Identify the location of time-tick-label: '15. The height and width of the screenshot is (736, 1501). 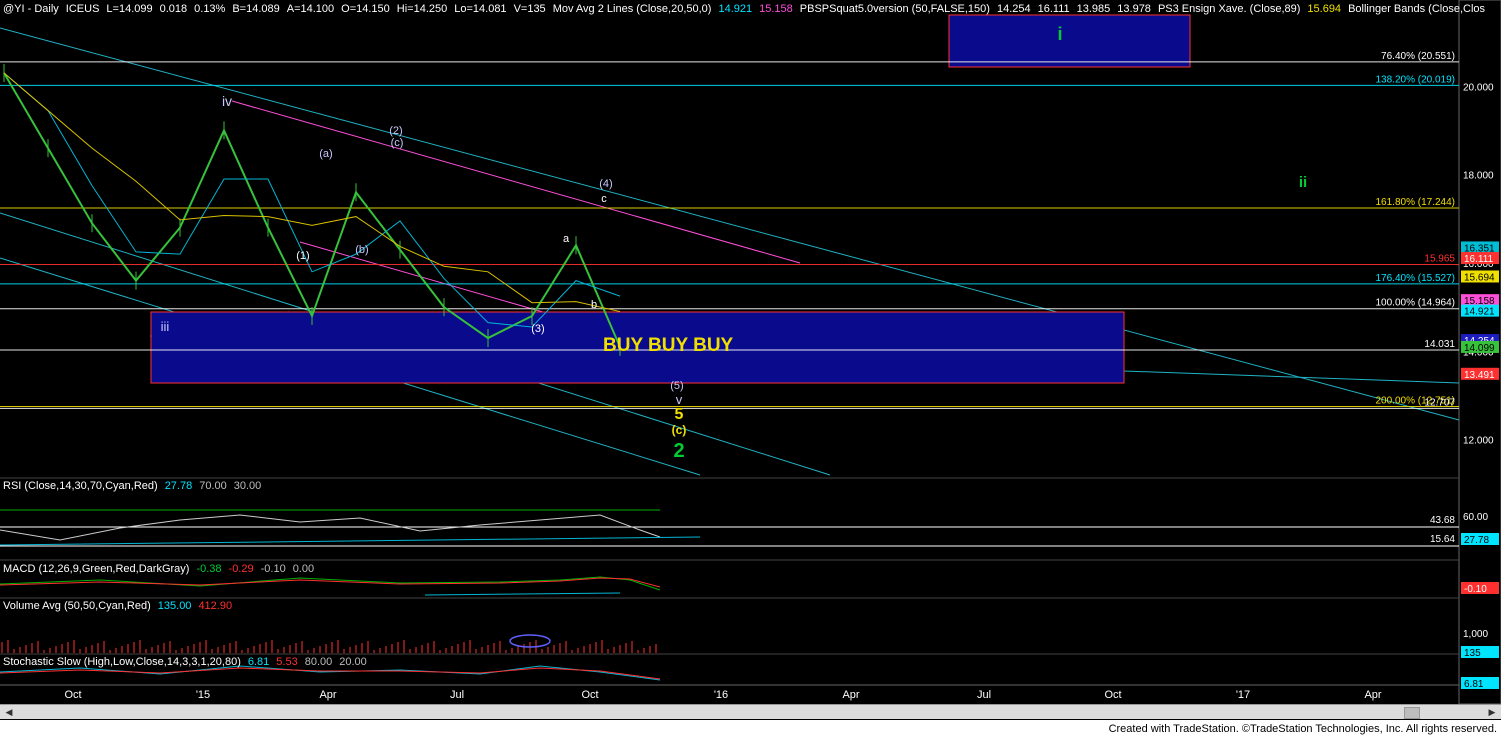
(203, 695).